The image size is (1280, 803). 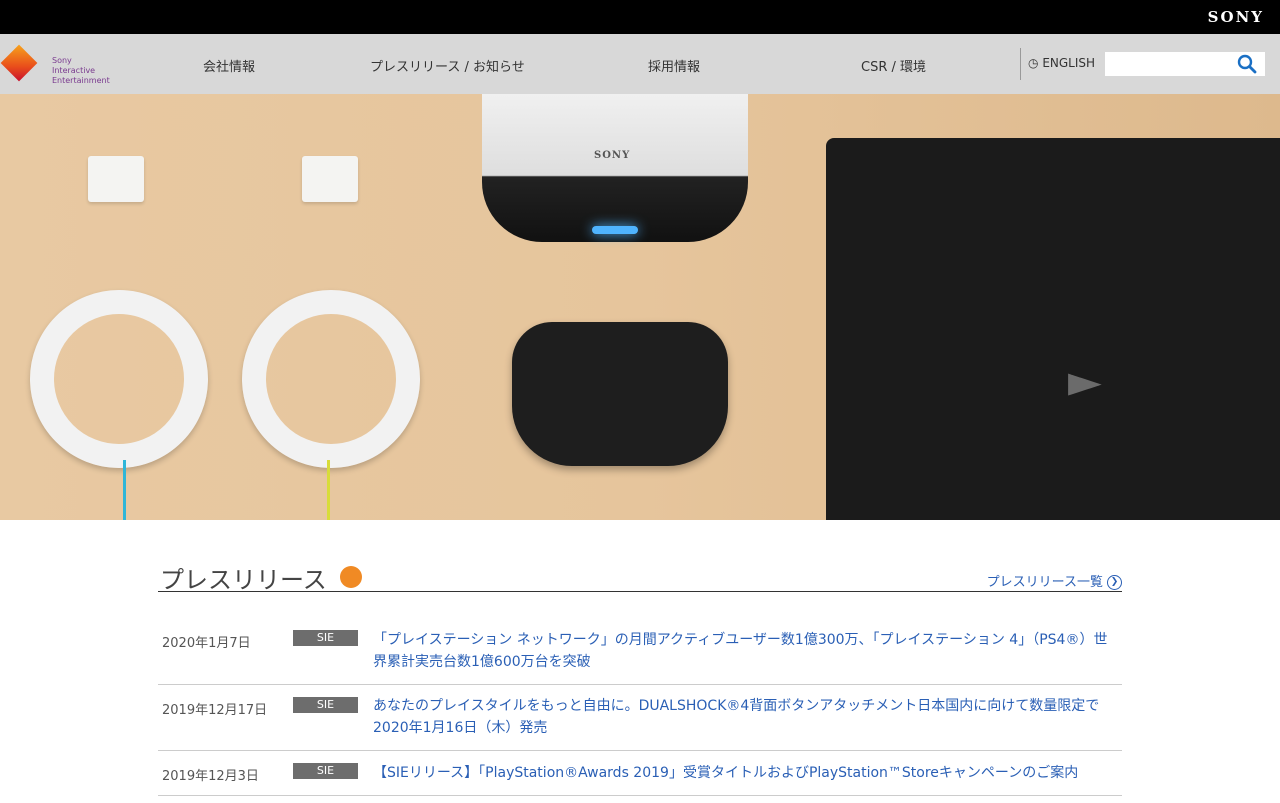 I want to click on nav-divider, so click(x=1020, y=64).